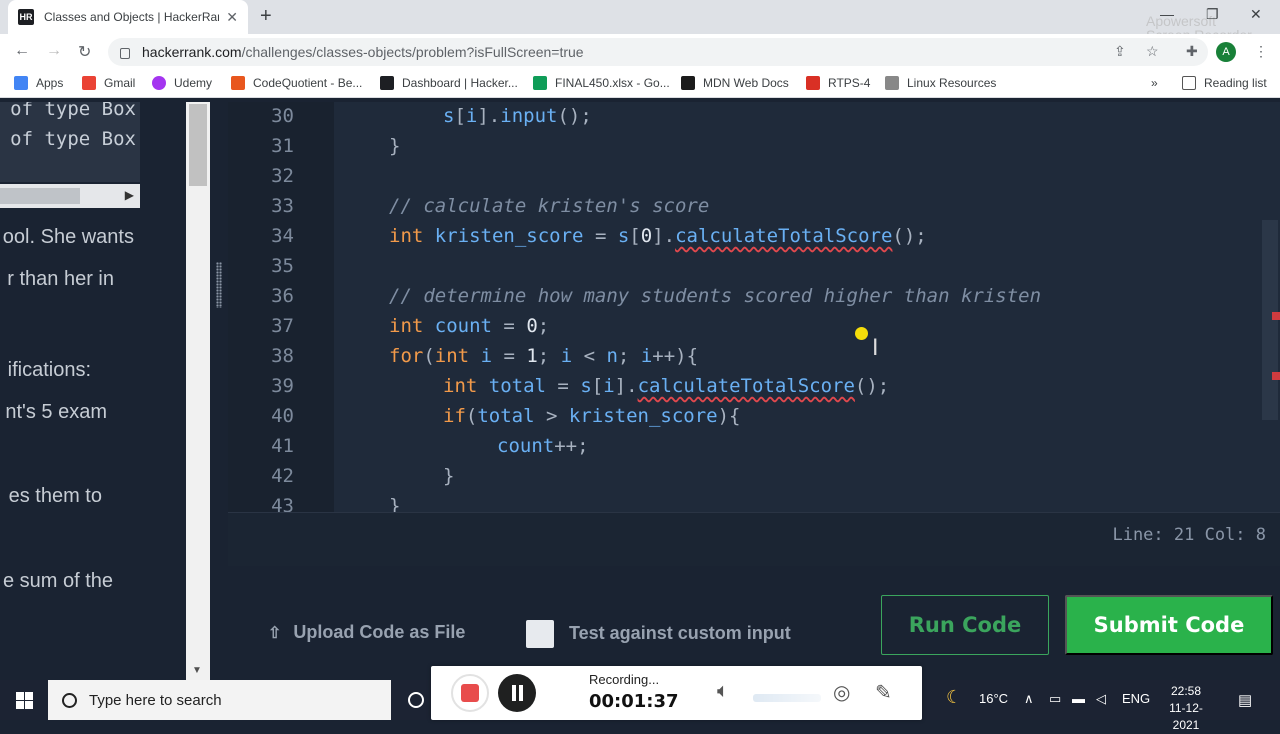  I want to click on line-number: 33, so click(282, 206).